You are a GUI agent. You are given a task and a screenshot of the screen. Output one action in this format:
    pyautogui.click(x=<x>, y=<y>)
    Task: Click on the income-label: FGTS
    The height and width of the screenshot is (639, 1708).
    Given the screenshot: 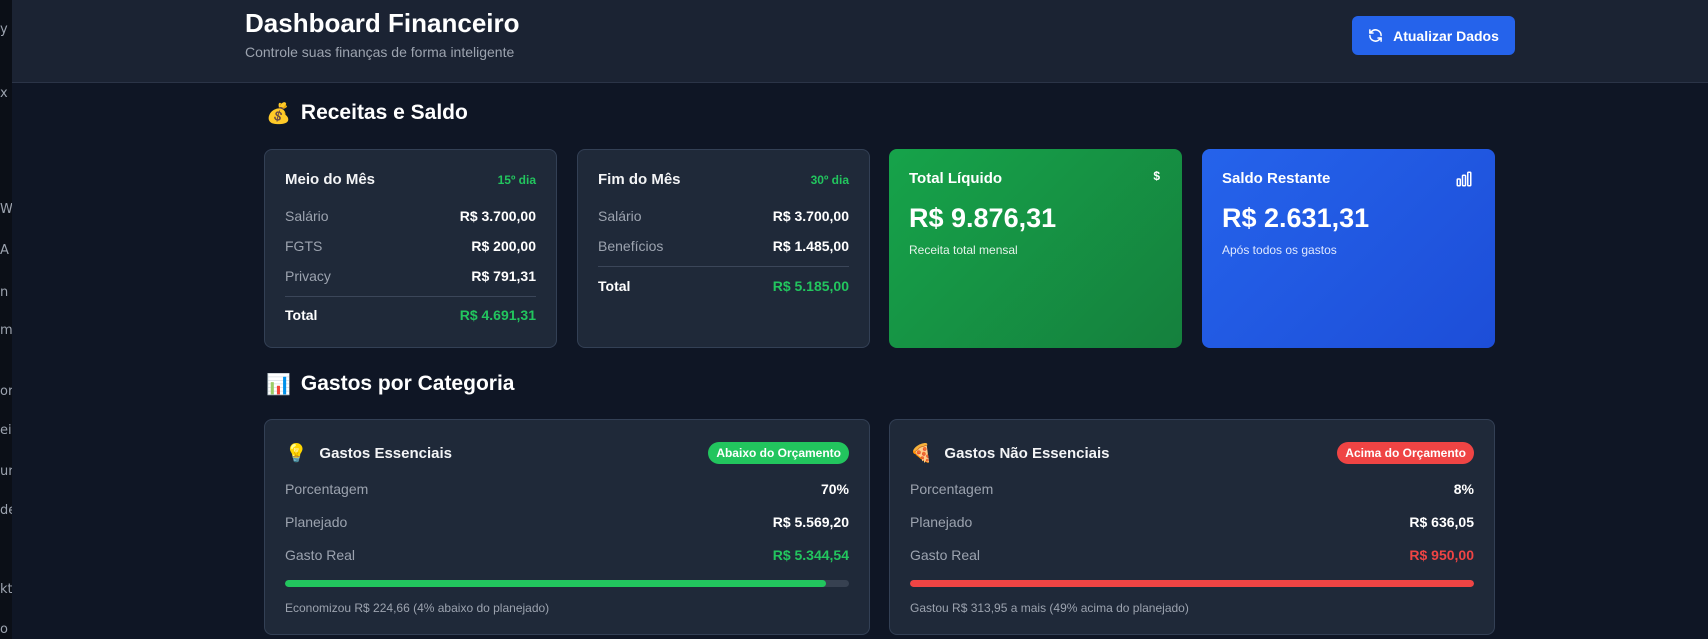 What is the action you would take?
    pyautogui.click(x=304, y=246)
    